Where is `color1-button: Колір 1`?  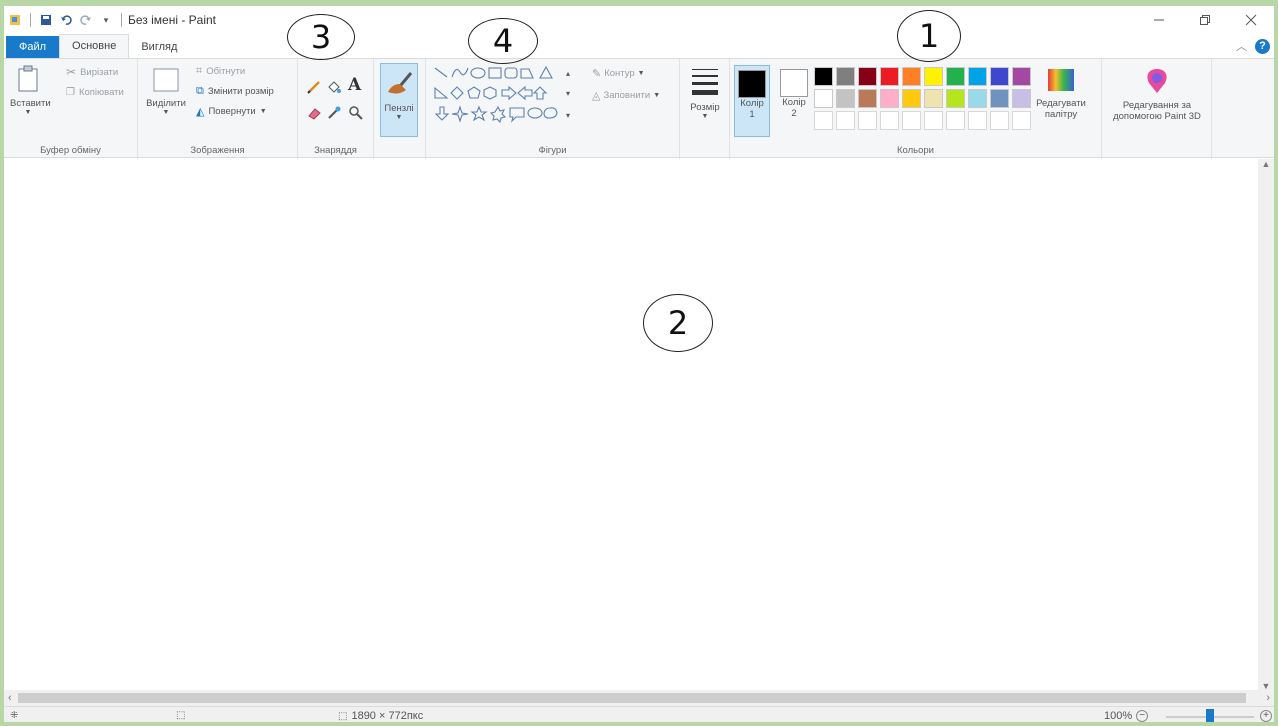
color1-button: Колір 1 is located at coordinates (752, 101).